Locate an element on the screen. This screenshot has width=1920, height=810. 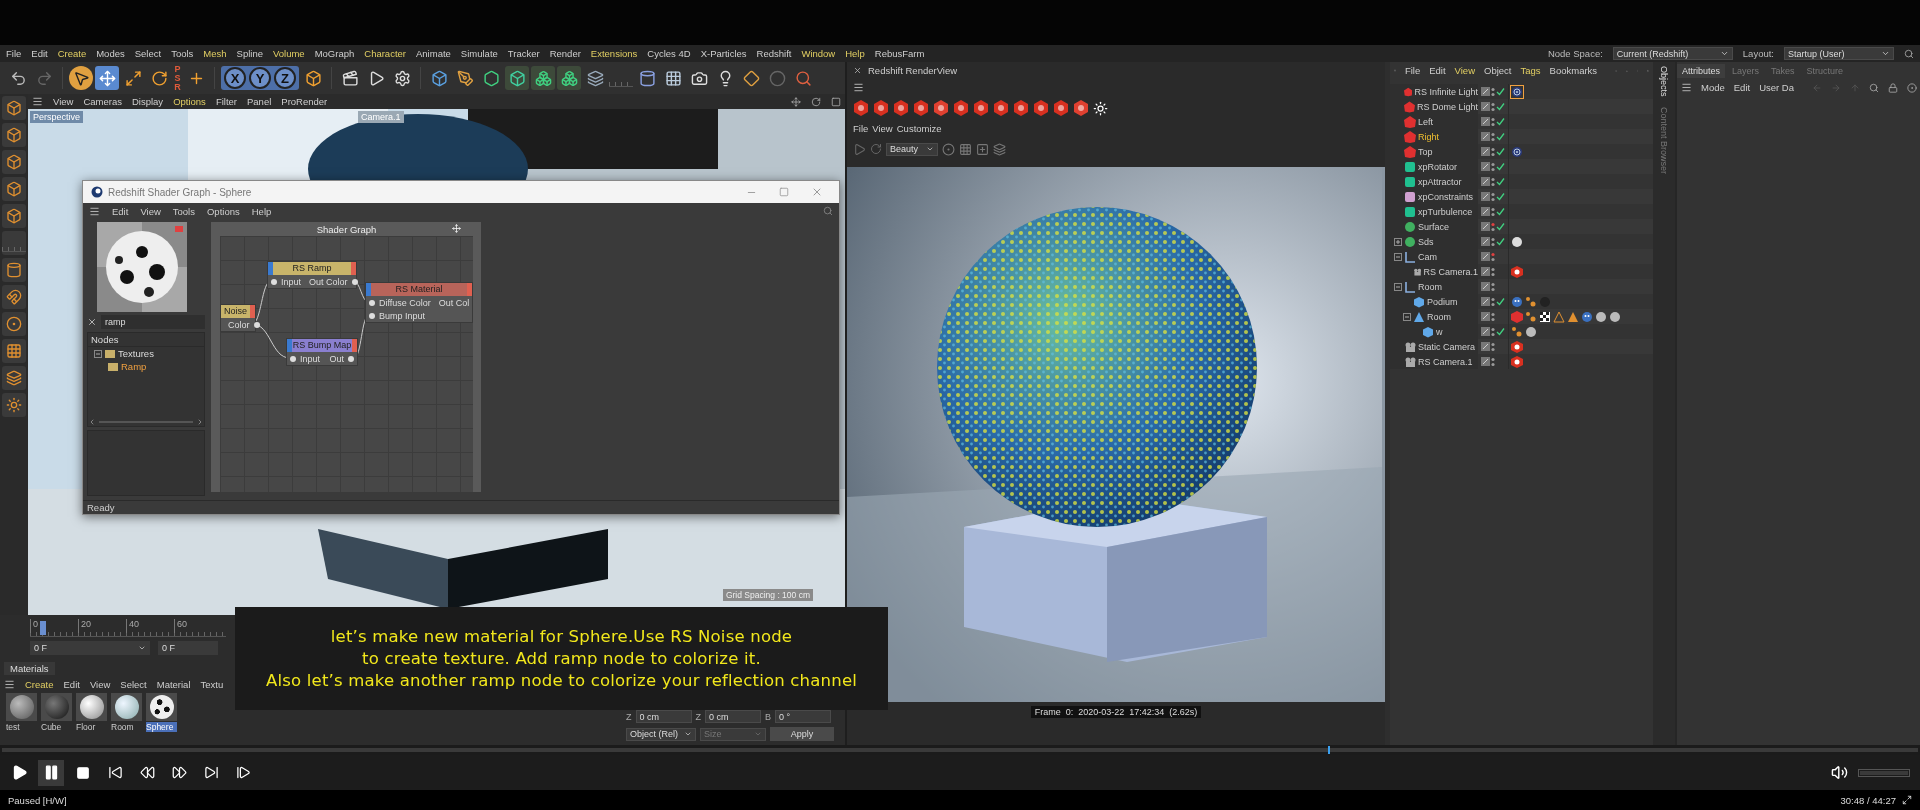
menu-item: Create is located at coordinates (39, 684).